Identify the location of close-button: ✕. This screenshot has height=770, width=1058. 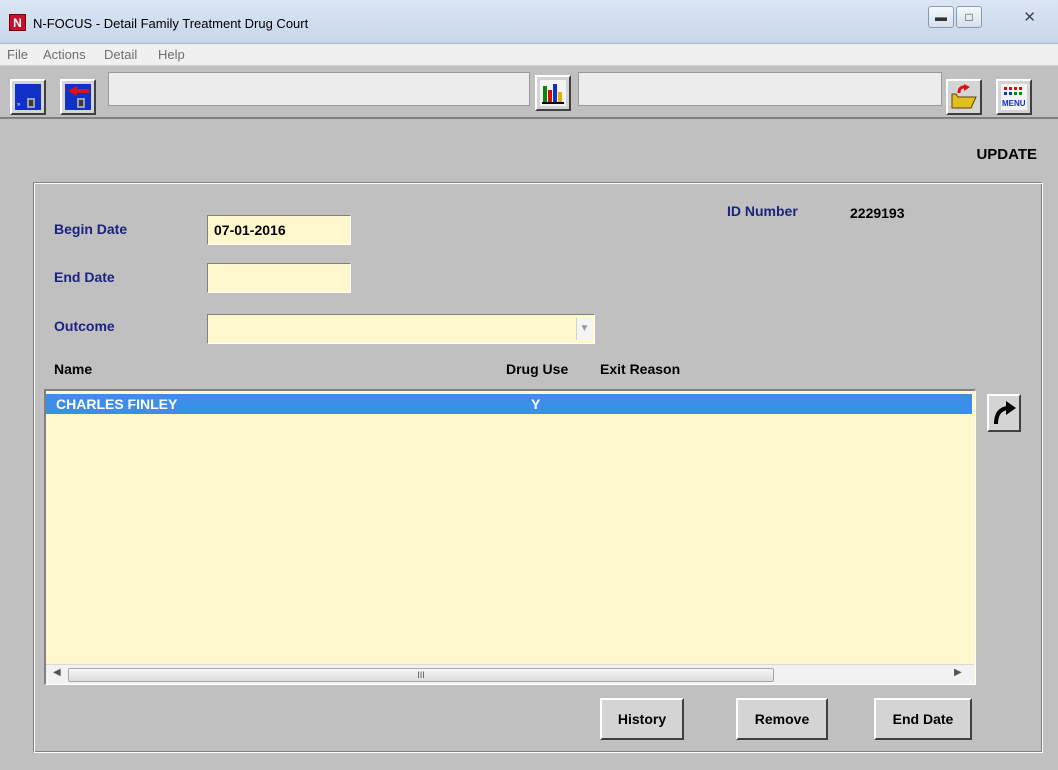
(1029, 17).